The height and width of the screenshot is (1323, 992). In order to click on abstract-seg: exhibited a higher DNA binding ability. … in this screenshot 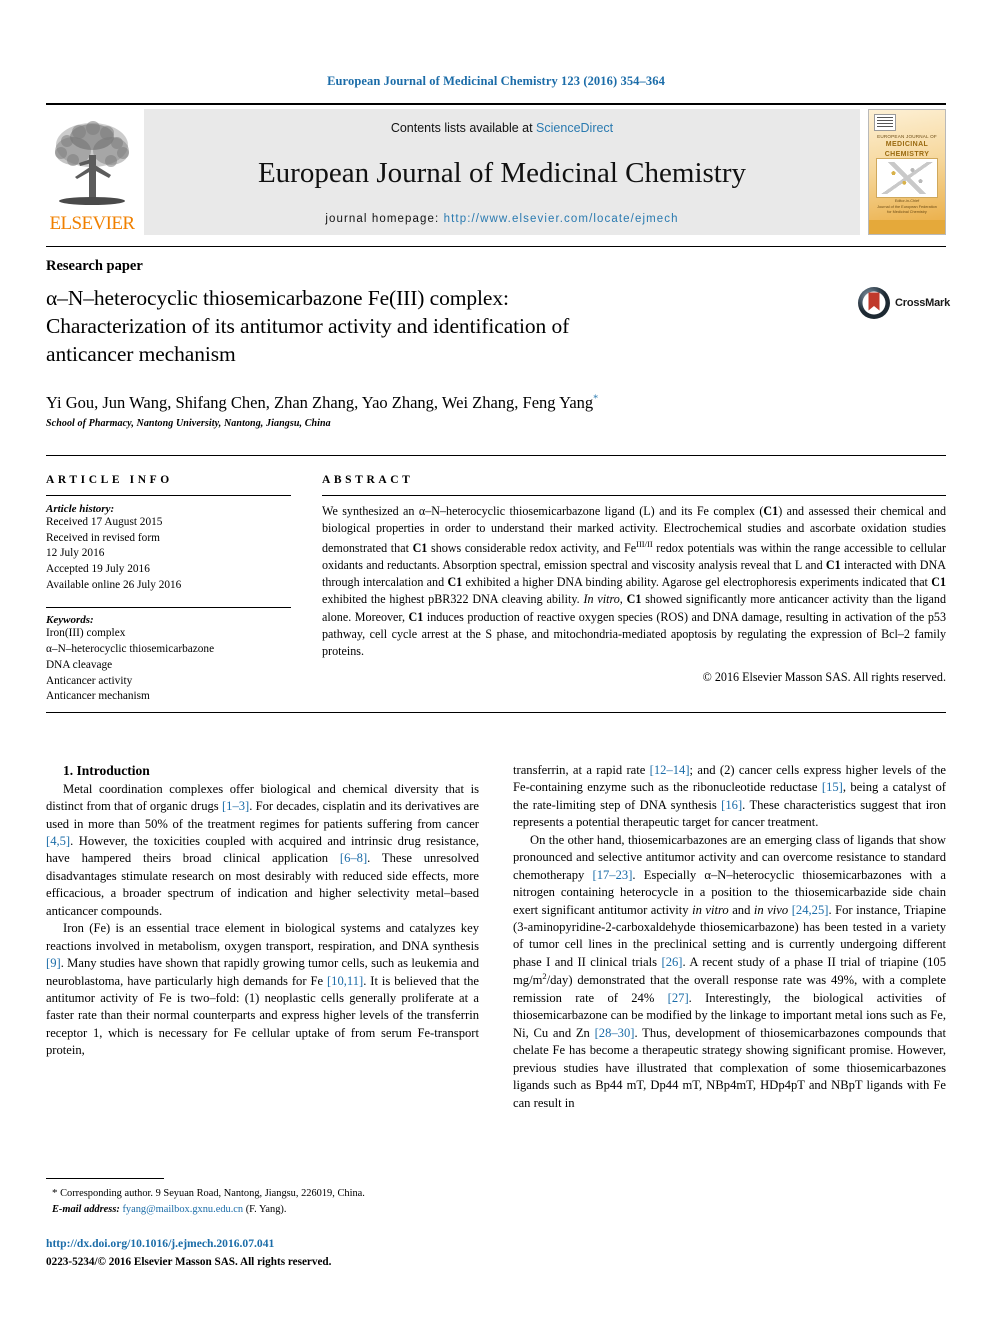, I will do `click(697, 582)`.